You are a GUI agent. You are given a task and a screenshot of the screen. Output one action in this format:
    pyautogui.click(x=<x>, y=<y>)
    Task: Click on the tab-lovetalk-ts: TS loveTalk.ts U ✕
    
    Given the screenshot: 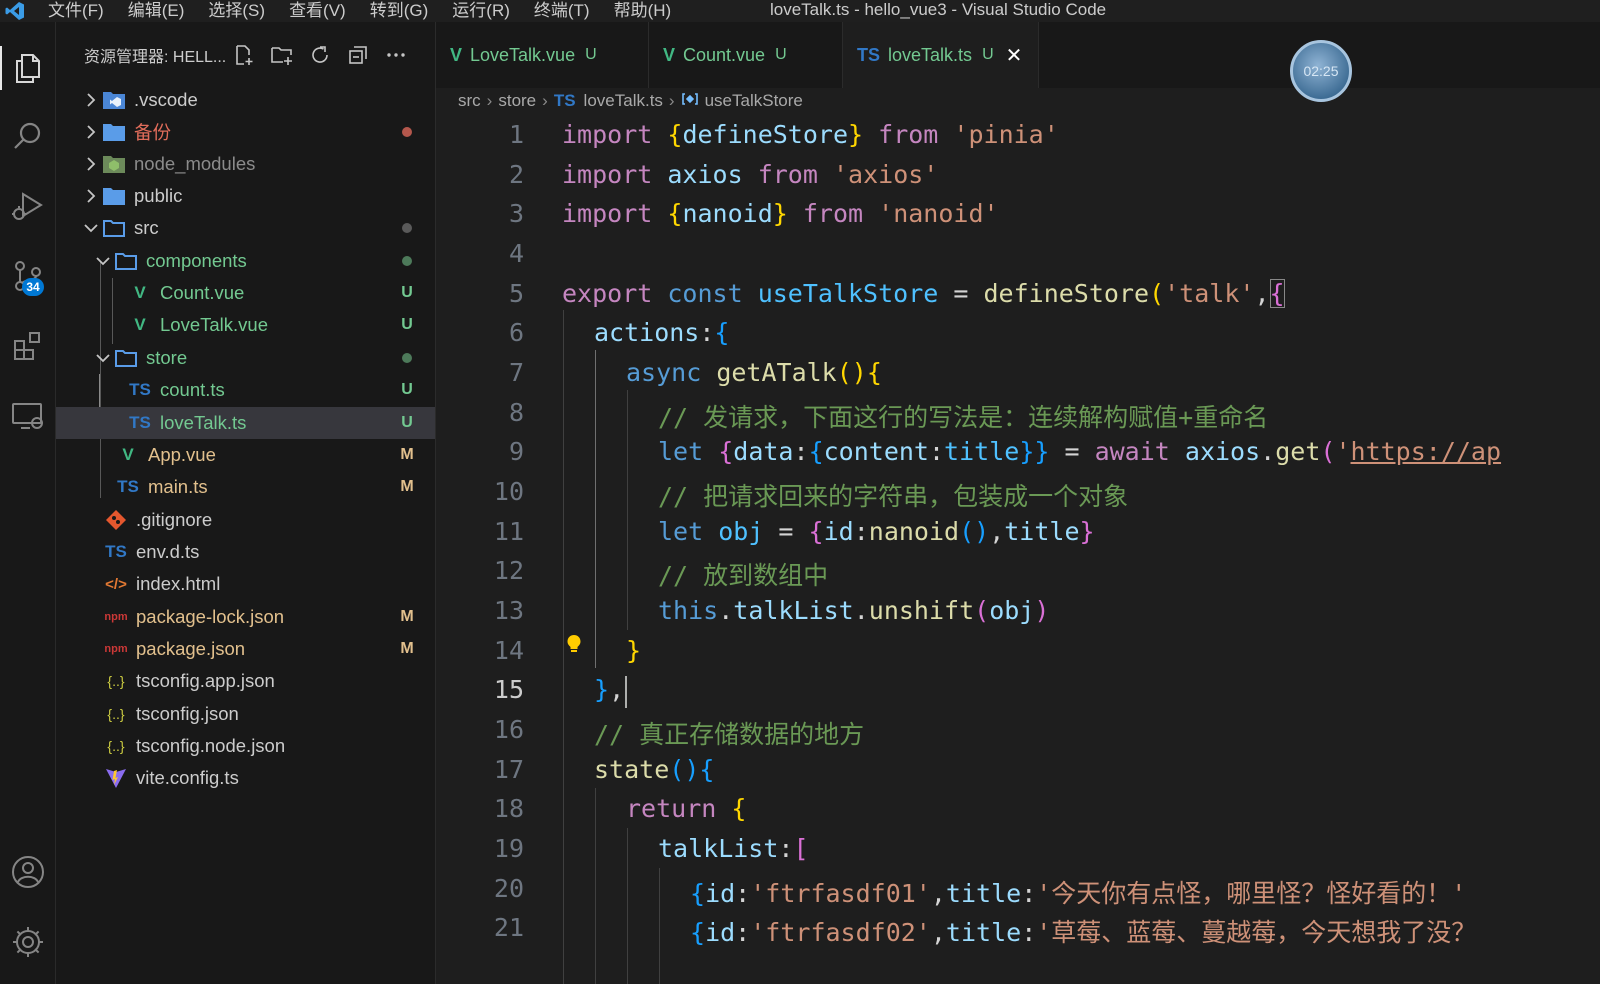 What is the action you would take?
    pyautogui.click(x=941, y=55)
    